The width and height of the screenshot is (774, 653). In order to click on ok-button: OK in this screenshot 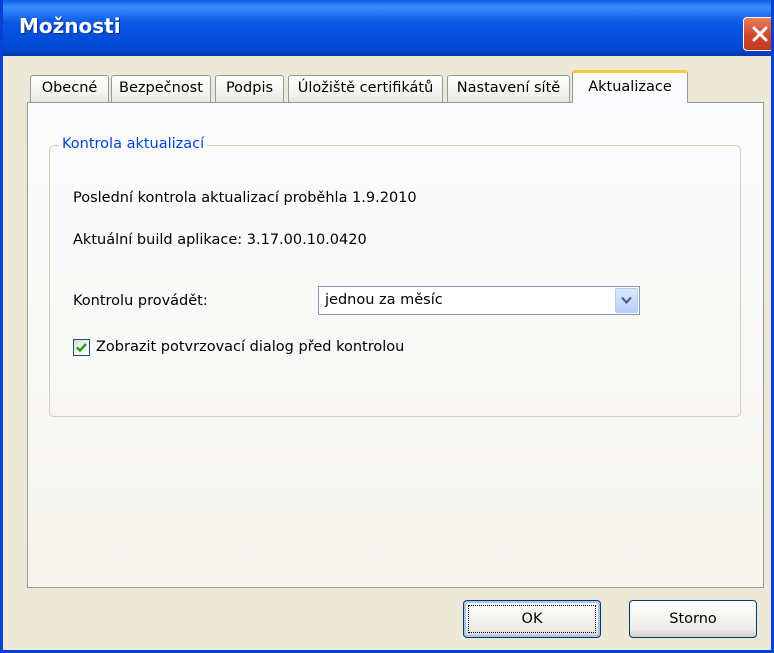, I will do `click(532, 619)`.